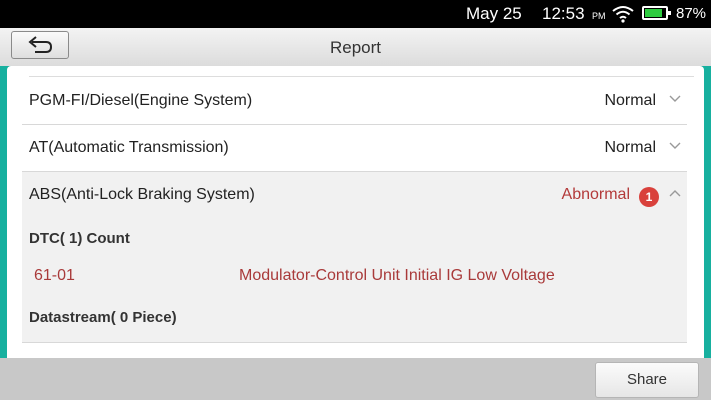 The width and height of the screenshot is (711, 400). What do you see at coordinates (54, 275) in the screenshot?
I see `dtc-code: 61-01` at bounding box center [54, 275].